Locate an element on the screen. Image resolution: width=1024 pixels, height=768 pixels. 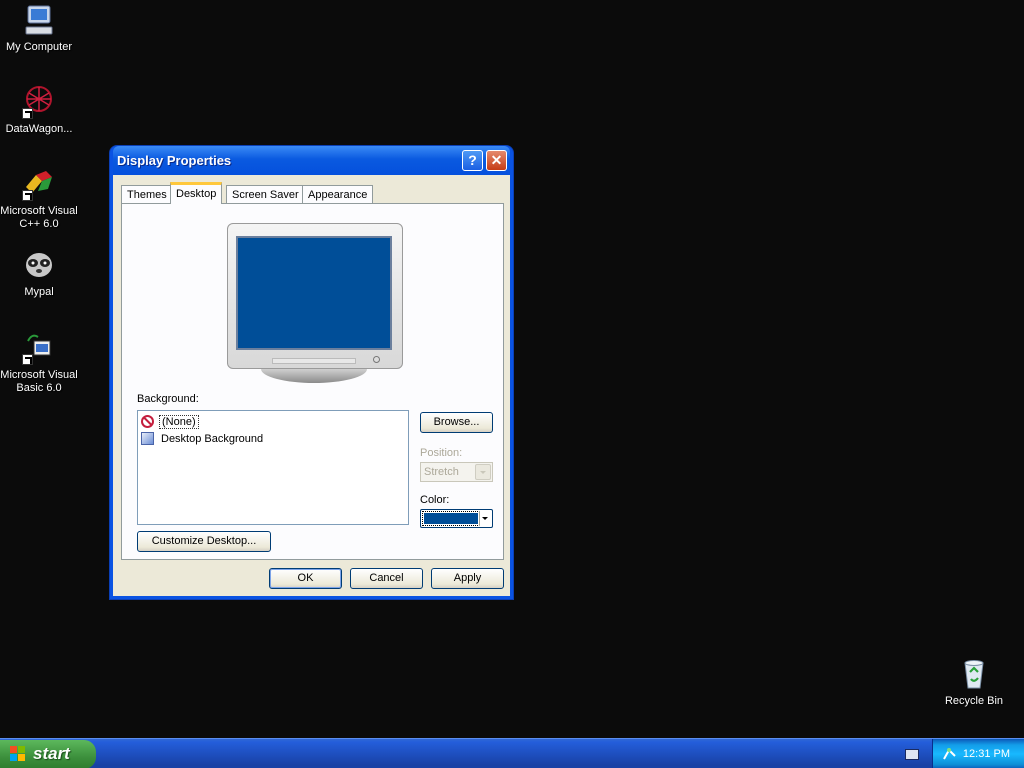
desktop-icon-recycle-bin: Recycle Bin is located at coordinates (974, 682).